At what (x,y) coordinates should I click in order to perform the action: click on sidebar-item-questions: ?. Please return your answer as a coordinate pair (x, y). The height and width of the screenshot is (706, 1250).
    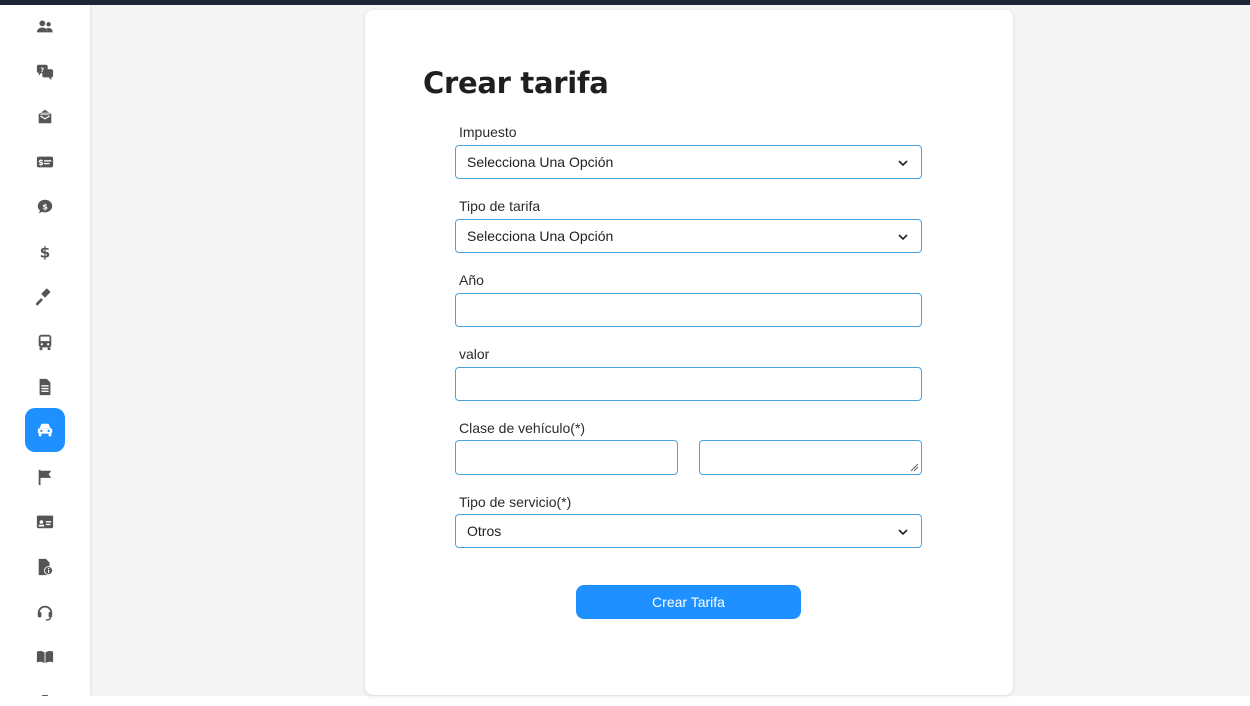
    Looking at the image, I should click on (45, 72).